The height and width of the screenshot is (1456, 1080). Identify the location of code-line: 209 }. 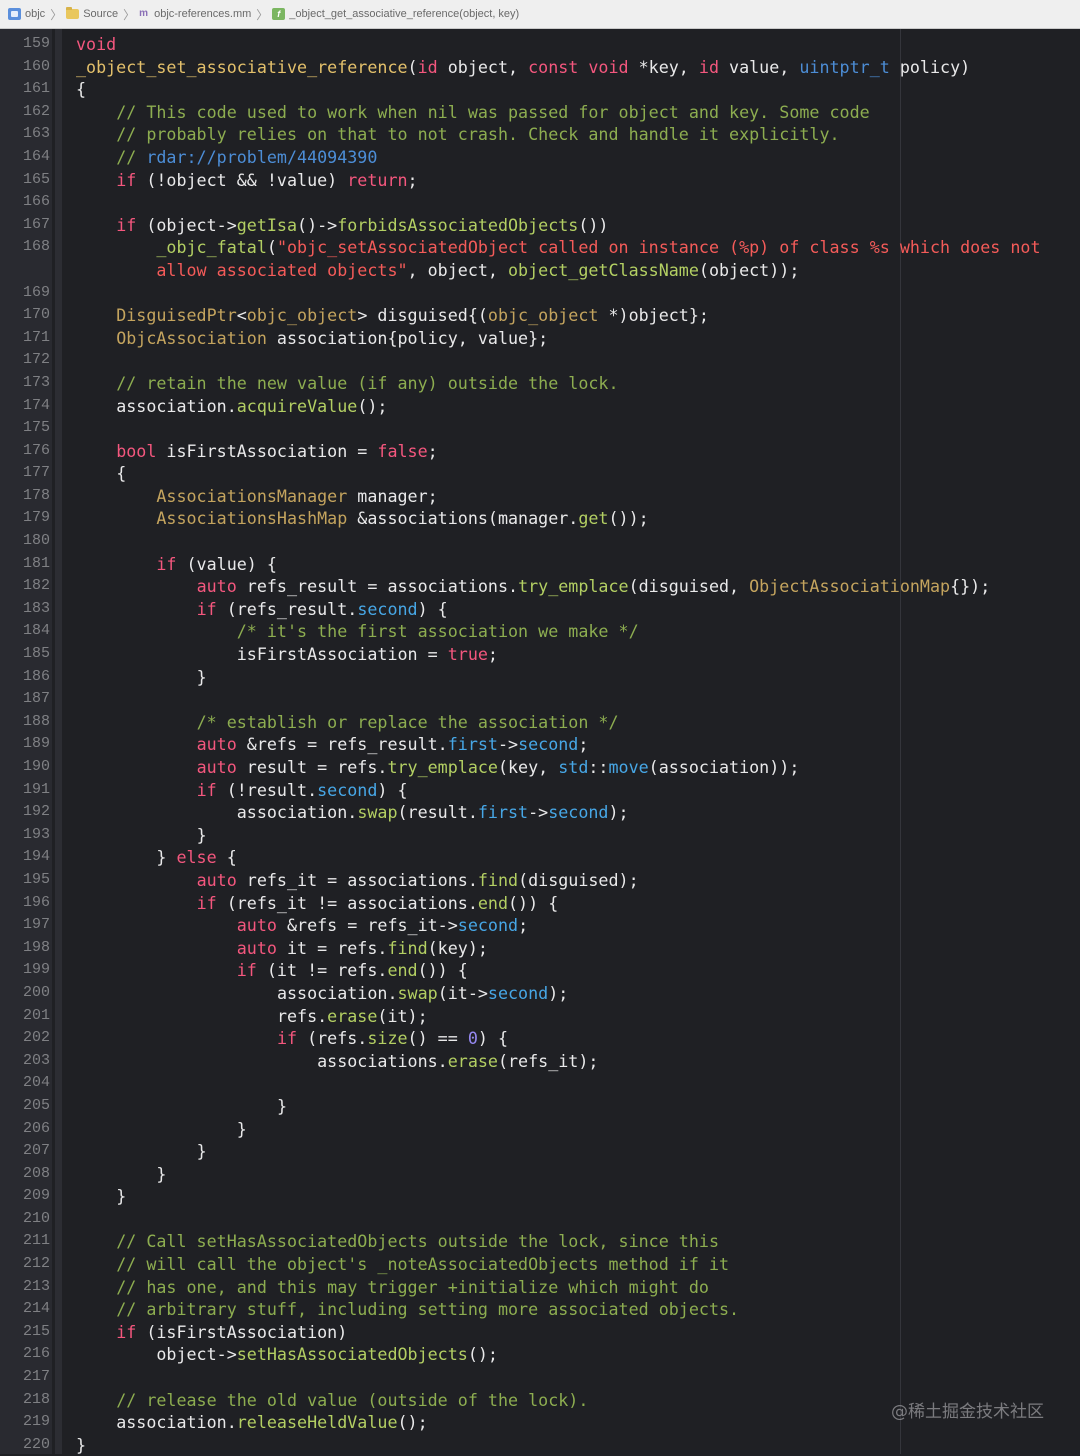
(540, 1196).